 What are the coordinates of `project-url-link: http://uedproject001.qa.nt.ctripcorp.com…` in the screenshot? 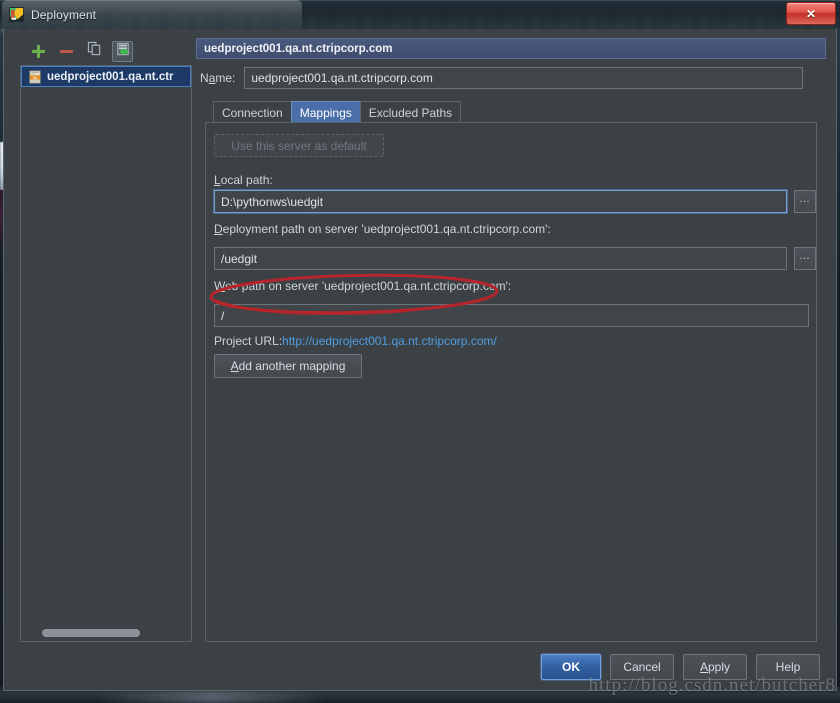 It's located at (389, 341).